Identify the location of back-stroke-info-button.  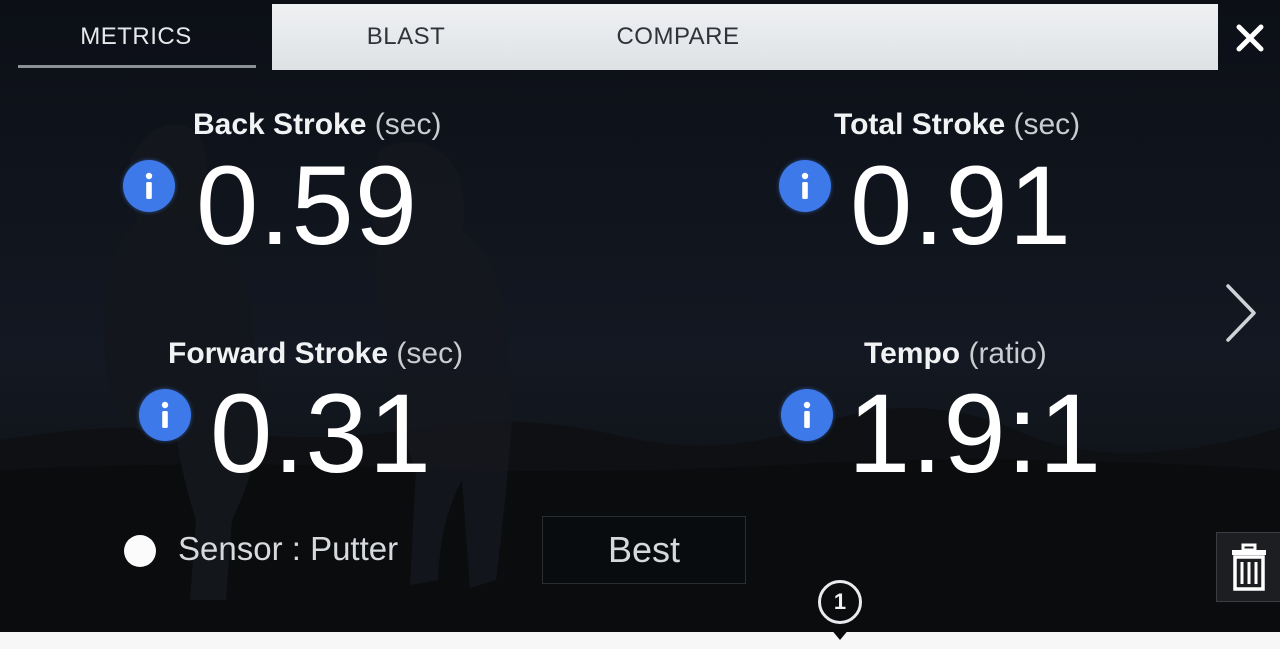
(149, 186).